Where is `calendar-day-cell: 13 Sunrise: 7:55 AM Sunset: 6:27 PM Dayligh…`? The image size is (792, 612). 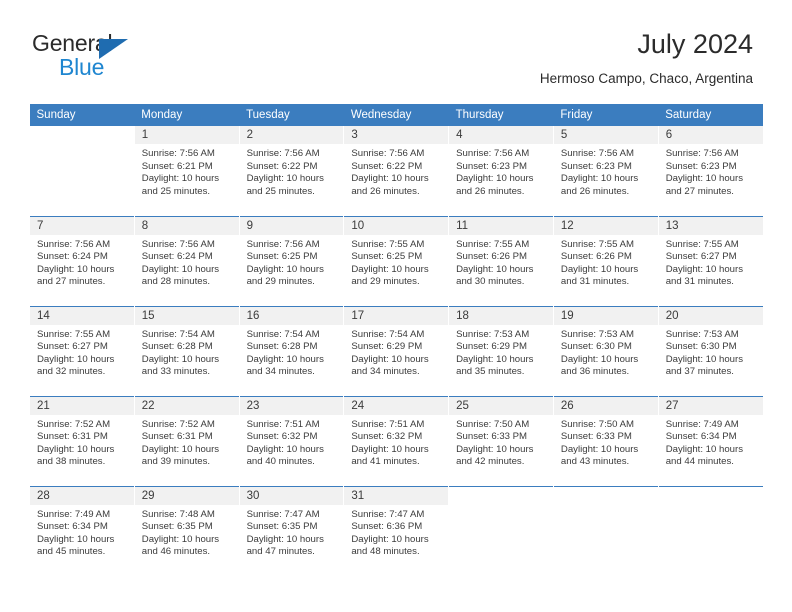 calendar-day-cell: 13 Sunrise: 7:55 AM Sunset: 6:27 PM Dayligh… is located at coordinates (710, 260).